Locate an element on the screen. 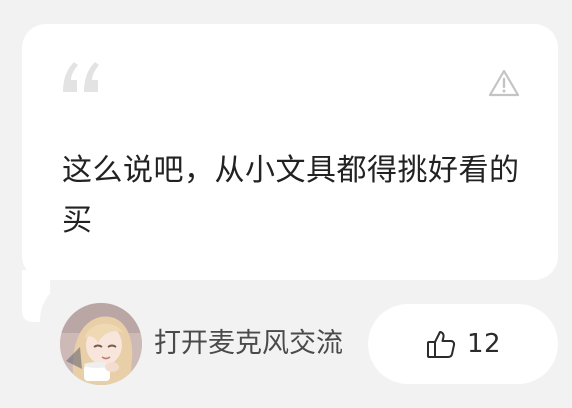  quote-mark-icon is located at coordinates (81, 77).